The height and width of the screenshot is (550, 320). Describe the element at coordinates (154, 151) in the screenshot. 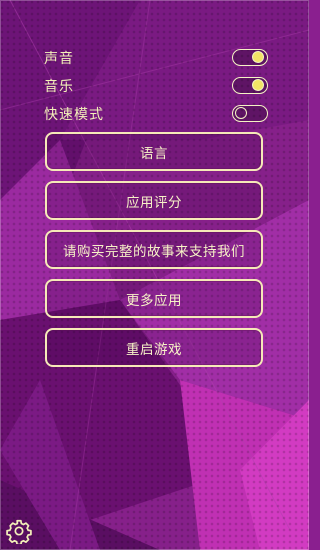

I see `language-button: 语言` at that location.